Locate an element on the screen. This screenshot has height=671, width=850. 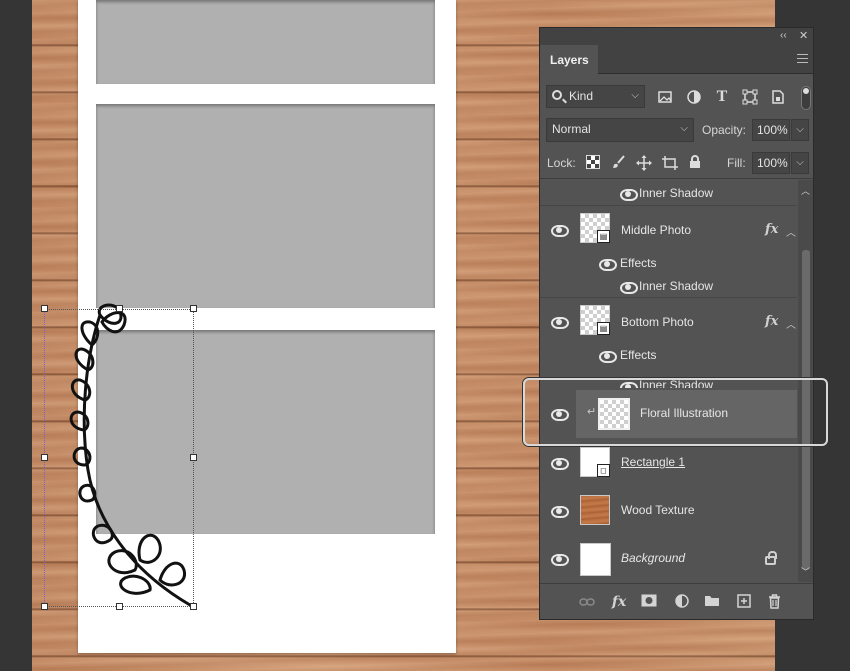
lock-icon is located at coordinates (771, 558).